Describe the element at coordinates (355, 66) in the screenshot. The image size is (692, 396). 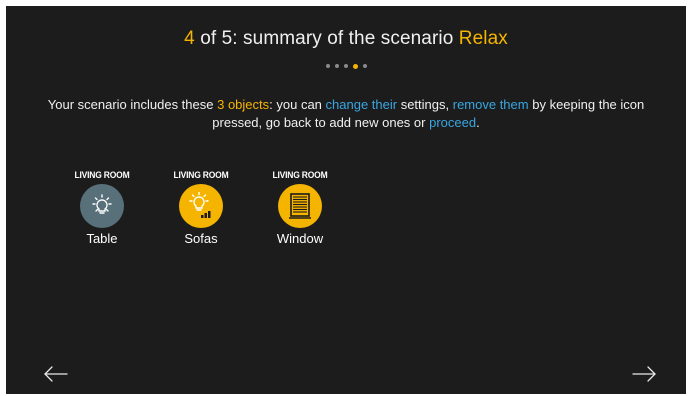
I see `step-dot-active` at that location.